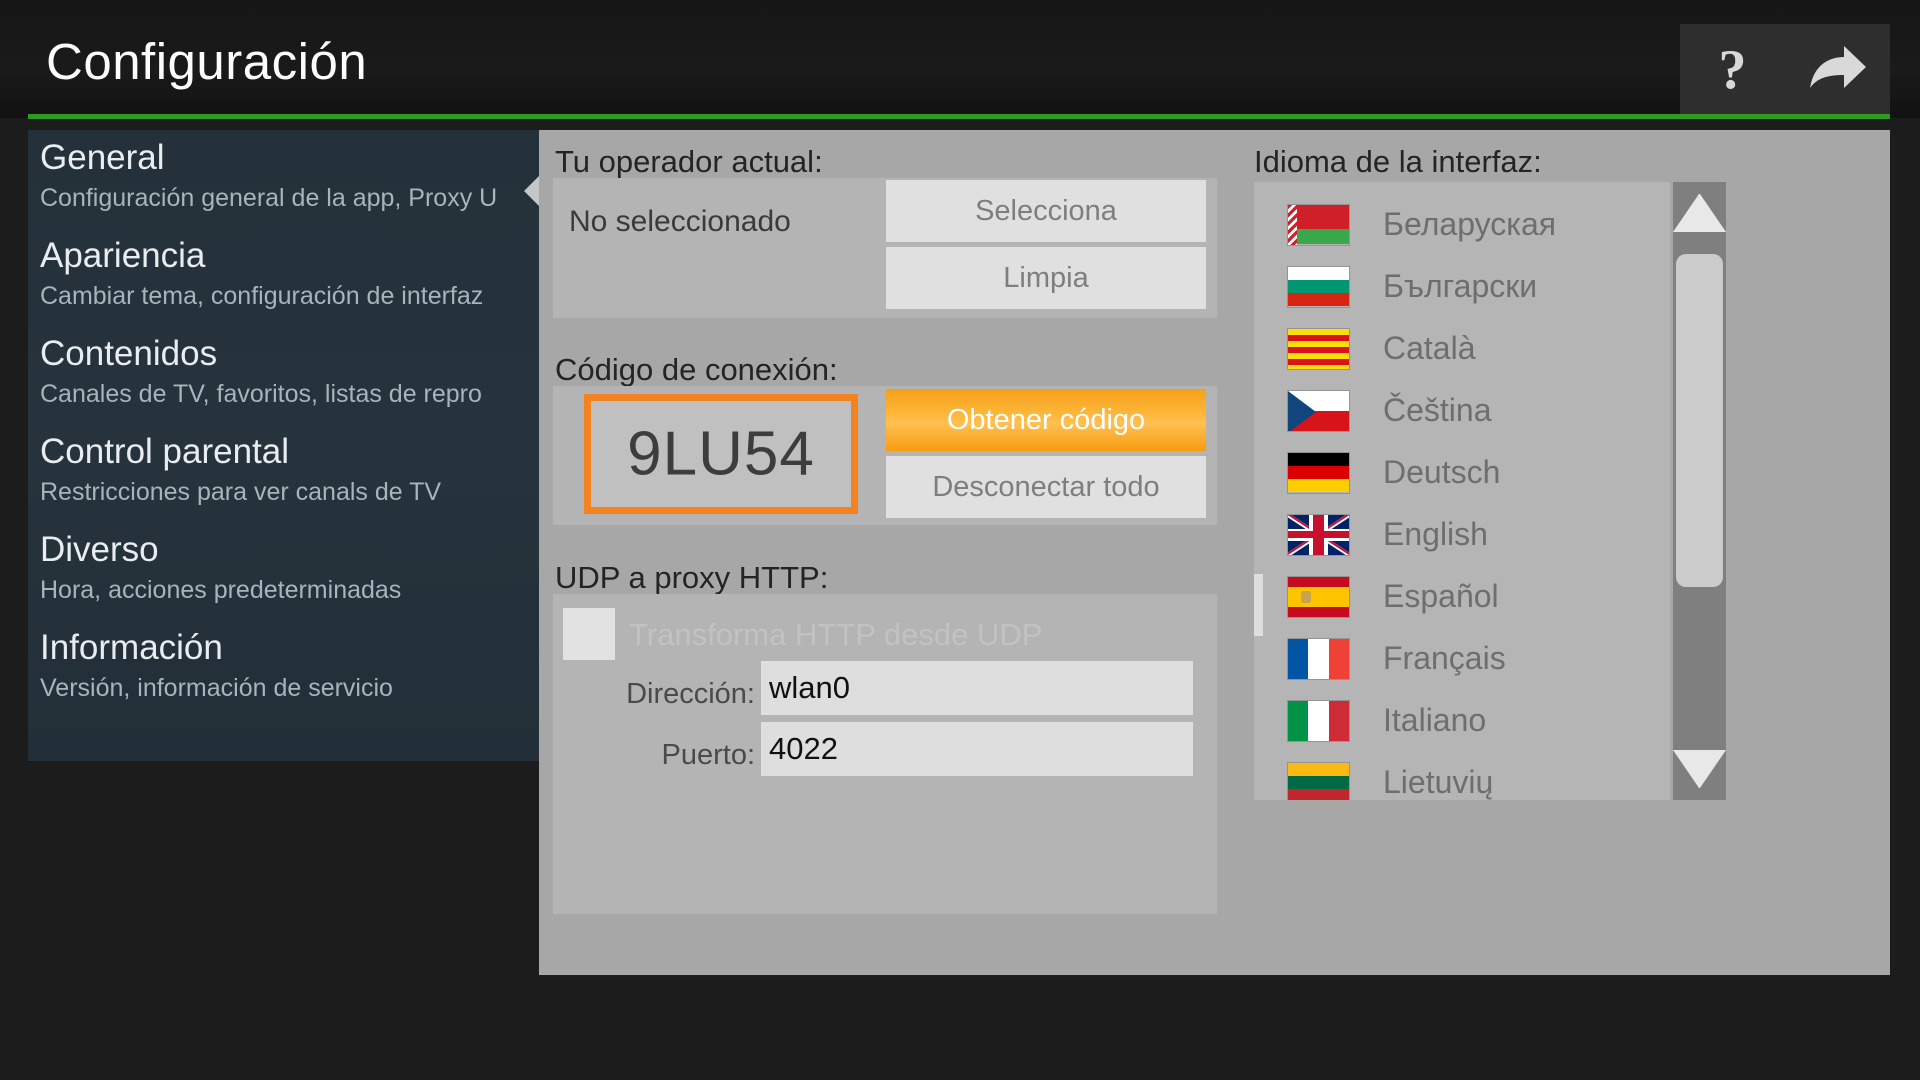  I want to click on help-button: ?, so click(1733, 70).